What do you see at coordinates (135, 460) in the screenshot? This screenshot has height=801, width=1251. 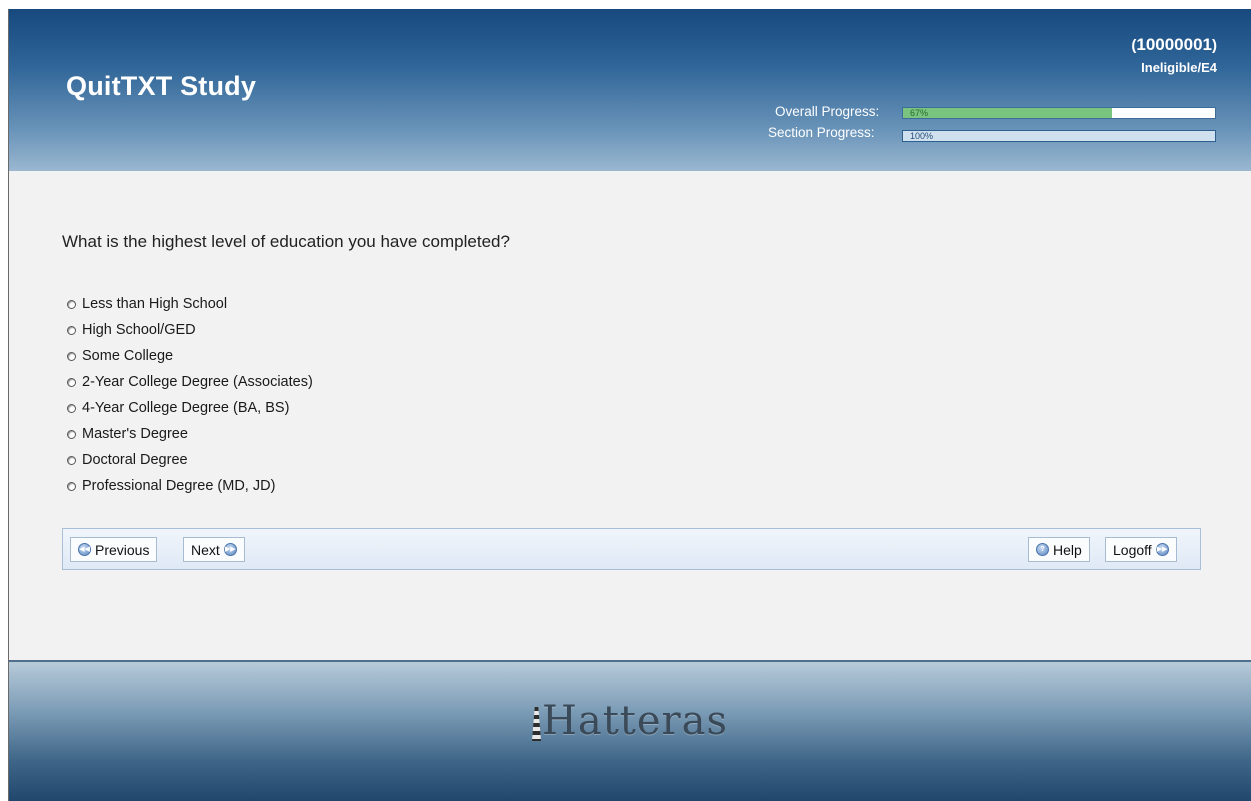 I see `option-label: Doctoral Degree` at bounding box center [135, 460].